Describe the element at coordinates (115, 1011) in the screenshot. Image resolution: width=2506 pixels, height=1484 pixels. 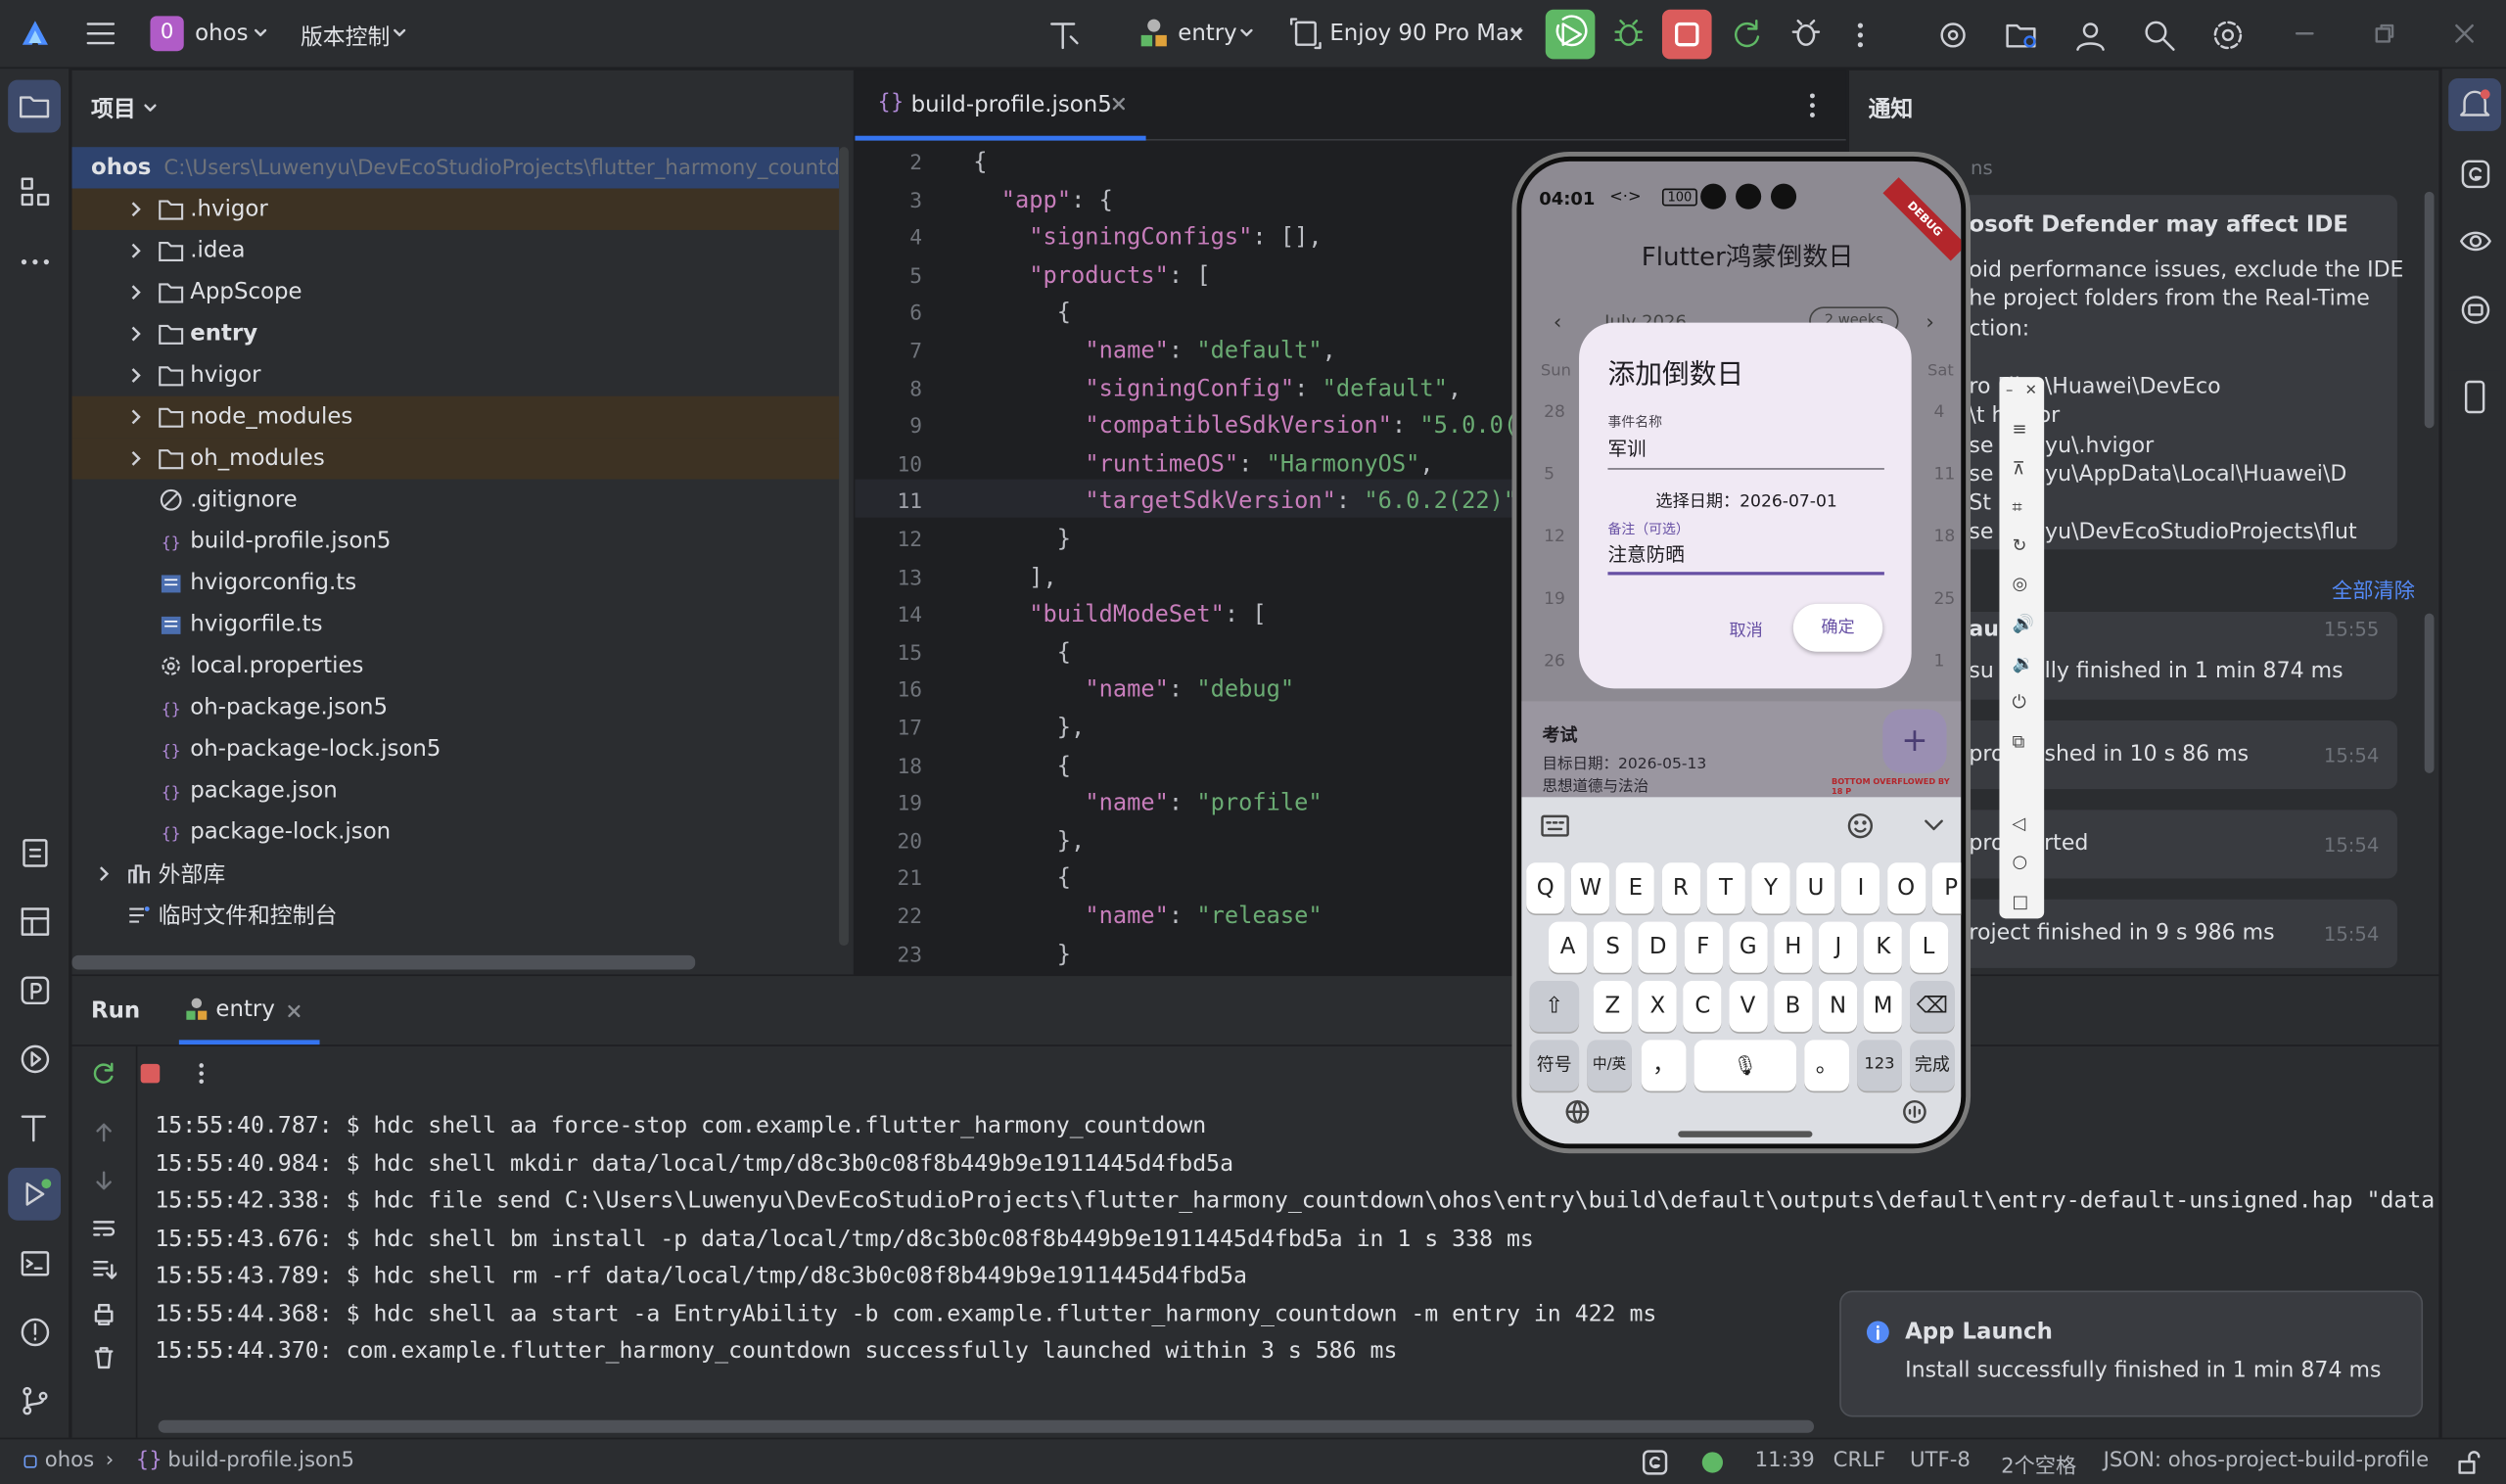
I see `run-panel-title: Run` at that location.